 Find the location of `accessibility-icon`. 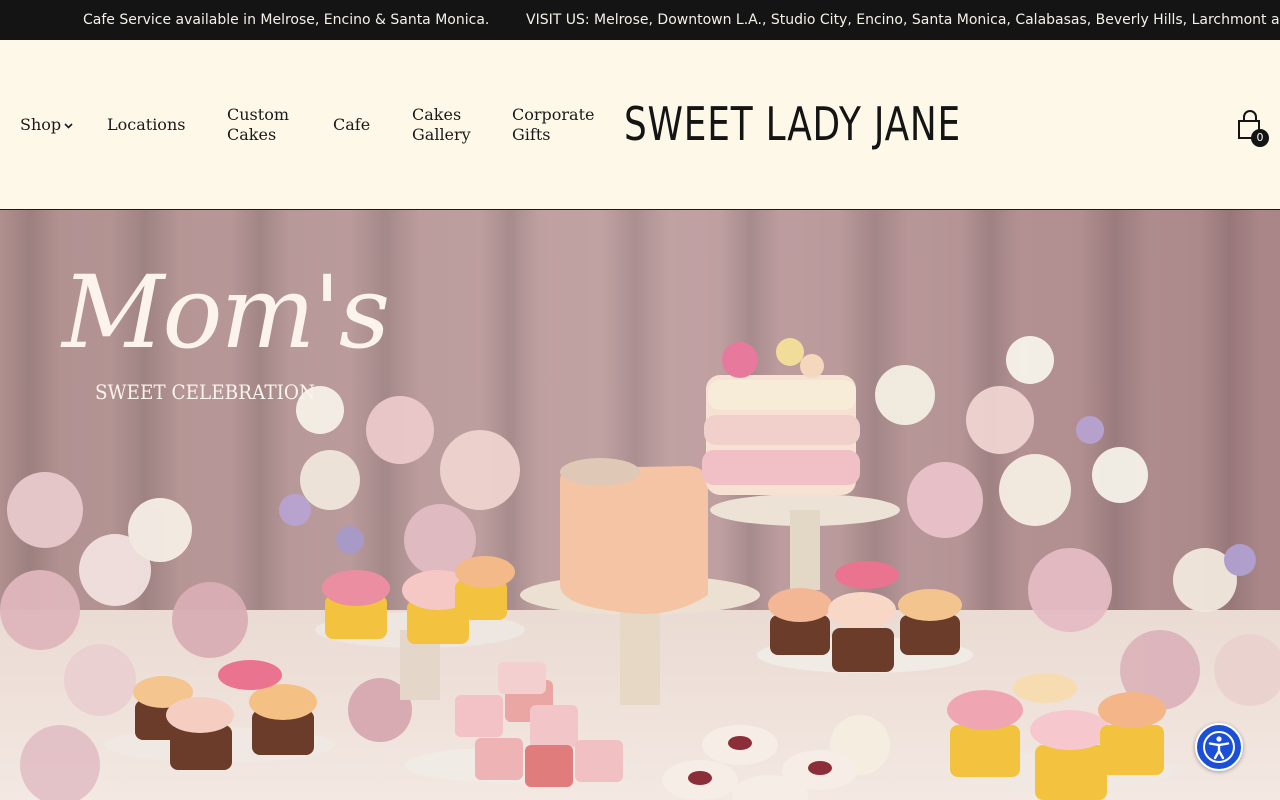

accessibility-icon is located at coordinates (1219, 747).